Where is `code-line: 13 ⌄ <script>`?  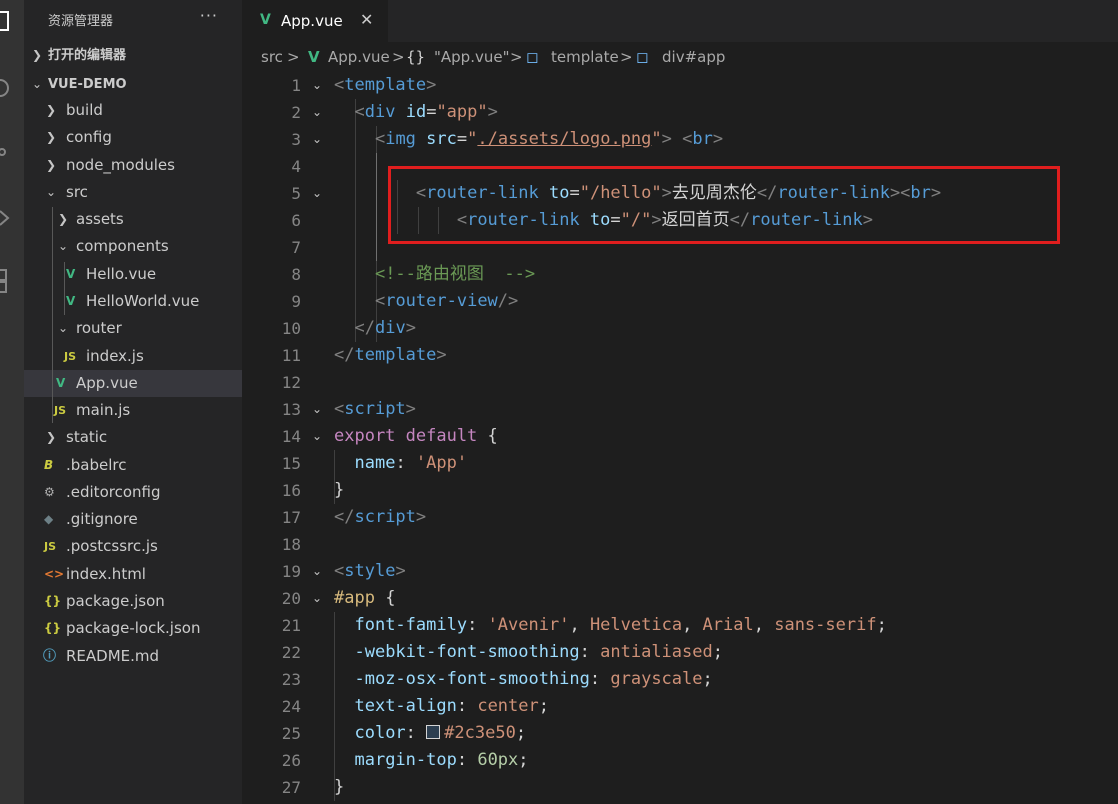 code-line: 13 ⌄ <script> is located at coordinates (680, 409).